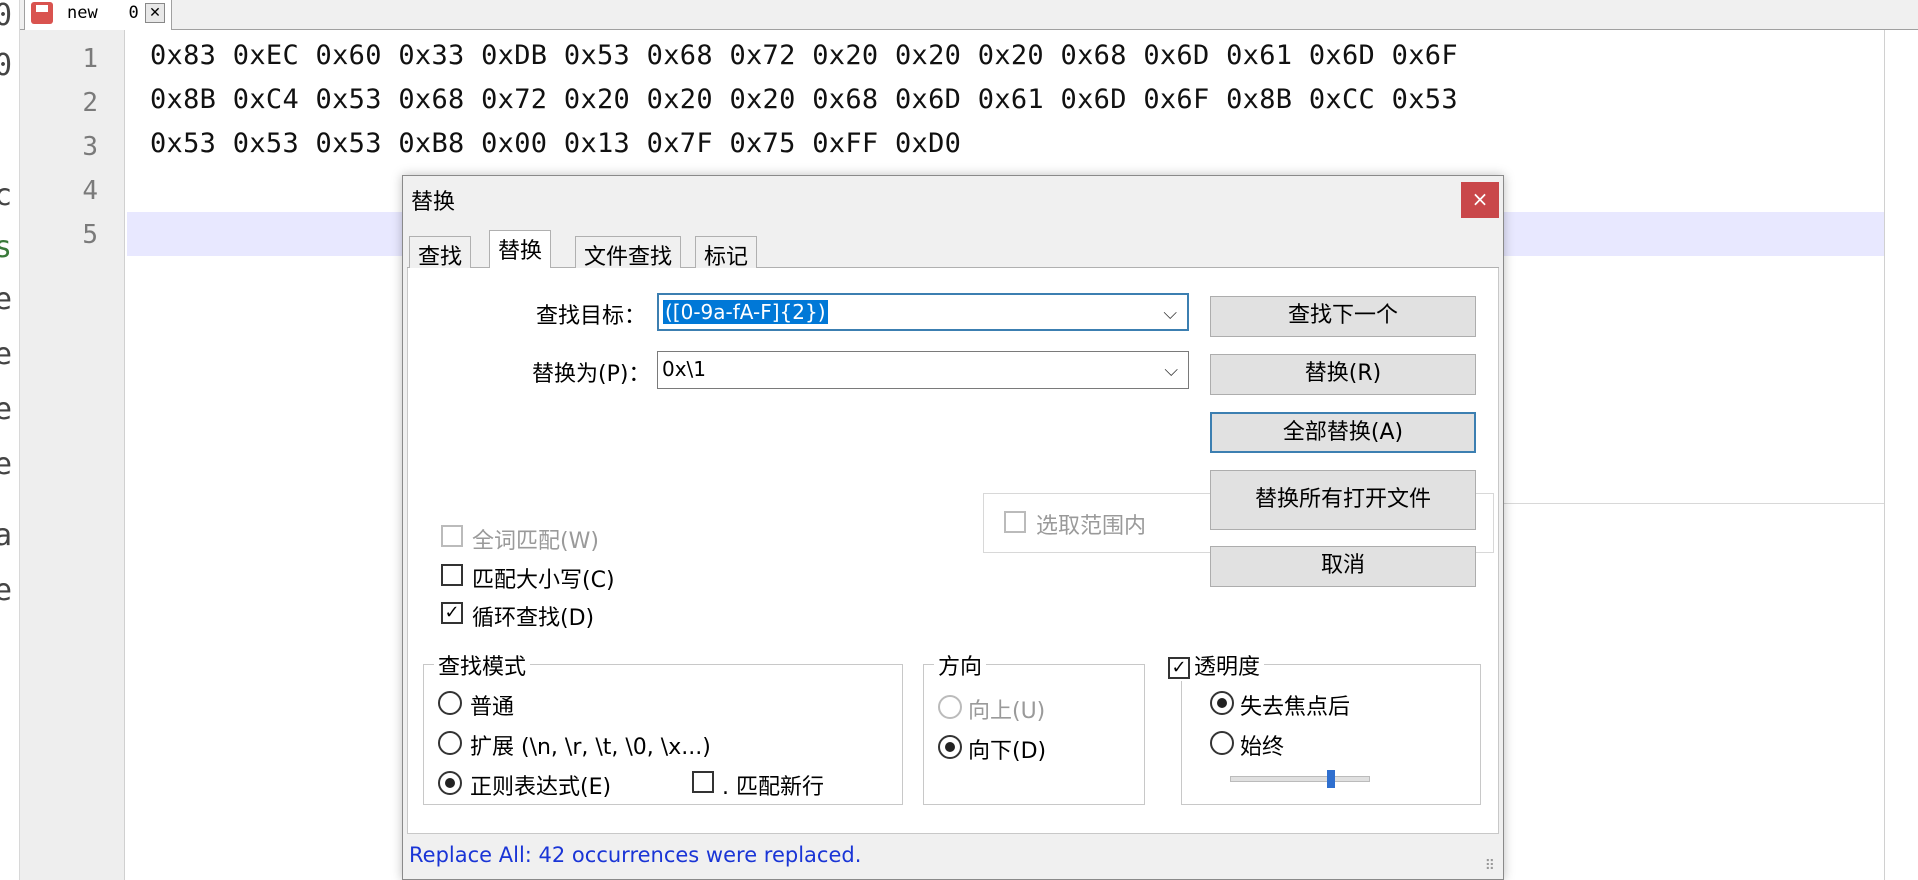 This screenshot has height=880, width=1918. I want to click on line-number: 3, so click(90, 147).